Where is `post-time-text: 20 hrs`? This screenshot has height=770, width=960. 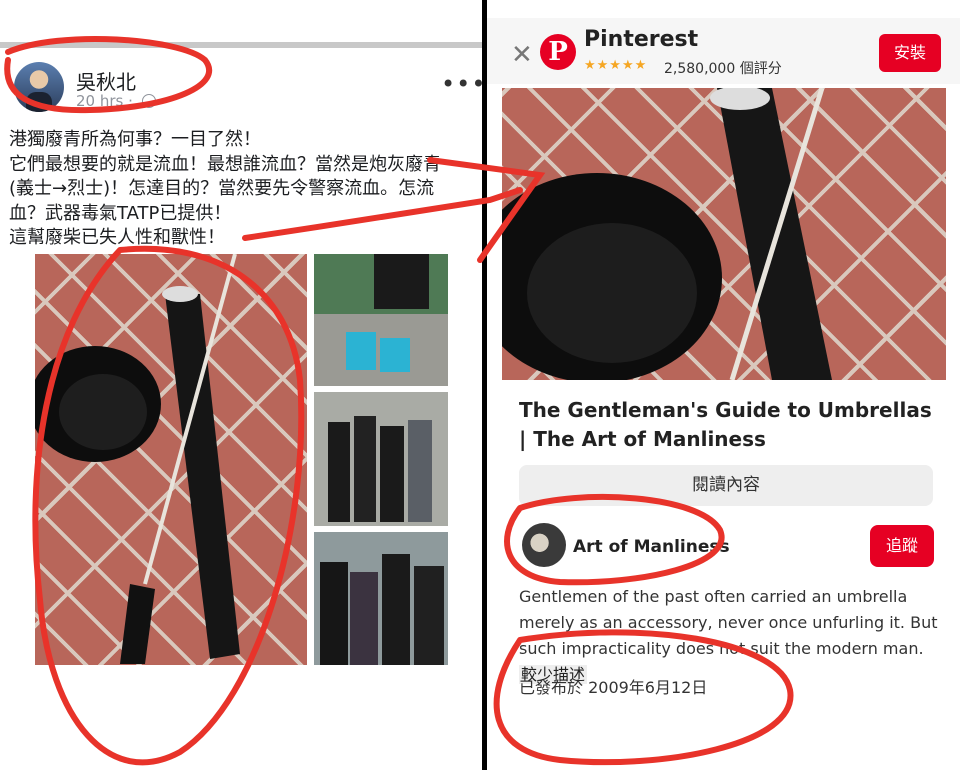 post-time-text: 20 hrs is located at coordinates (100, 101).